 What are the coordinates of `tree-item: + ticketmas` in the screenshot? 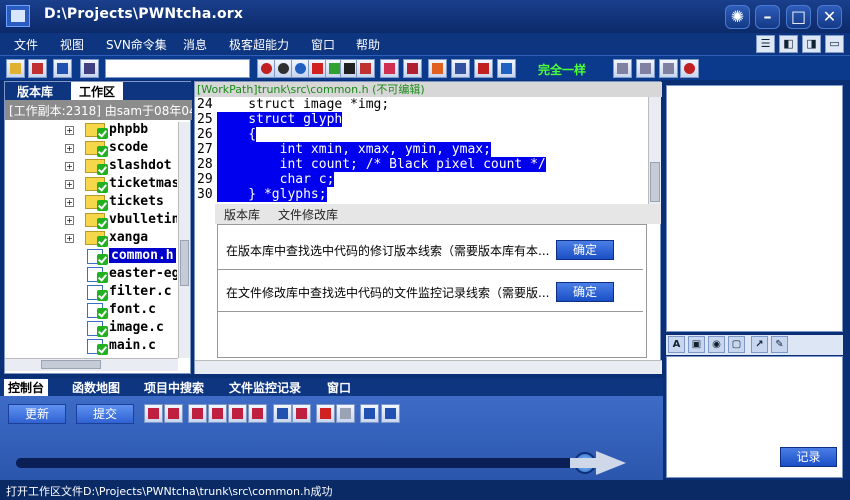 It's located at (91, 185).